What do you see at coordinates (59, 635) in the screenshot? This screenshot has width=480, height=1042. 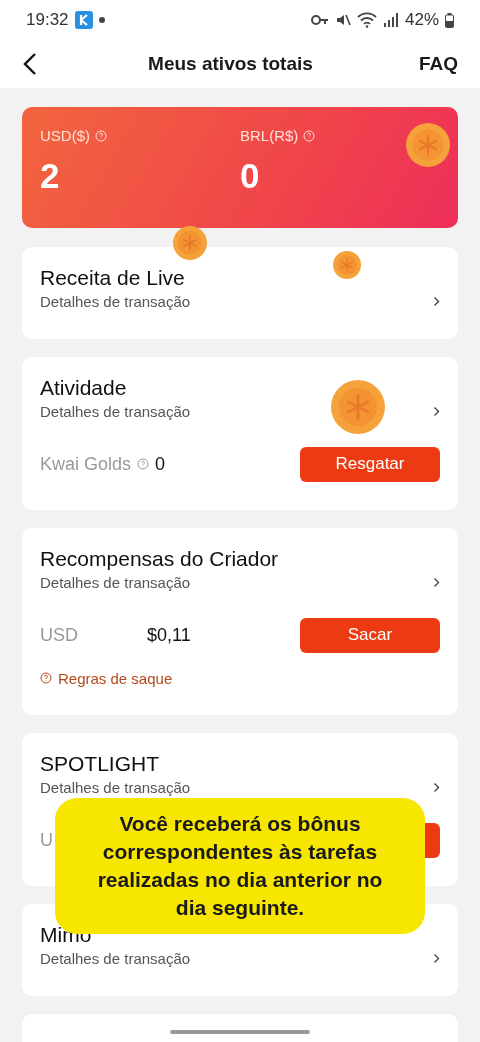 I see `currency-label: USD` at bounding box center [59, 635].